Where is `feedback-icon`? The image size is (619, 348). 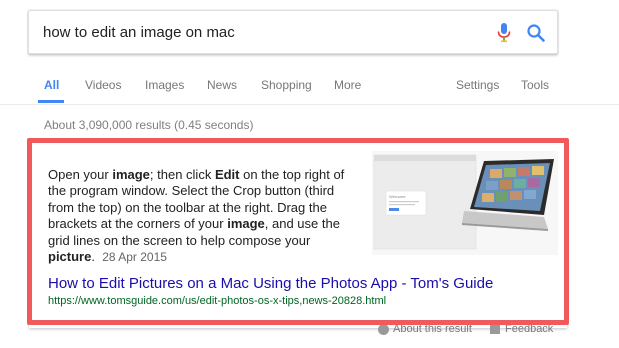
feedback-icon is located at coordinates (495, 329).